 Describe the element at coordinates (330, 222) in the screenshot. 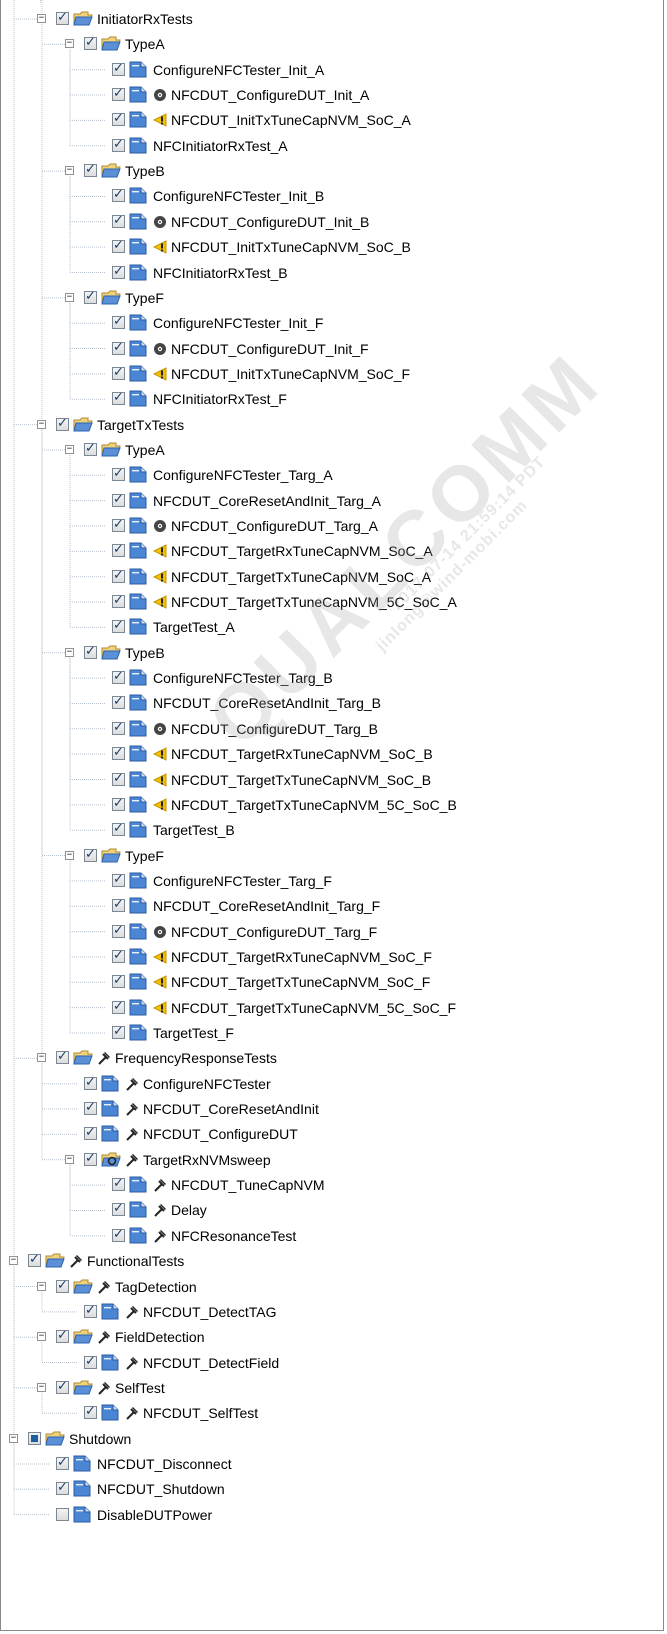

I see `tree-item-step: NFCDUT_ConfigureDUT_Init_B` at that location.